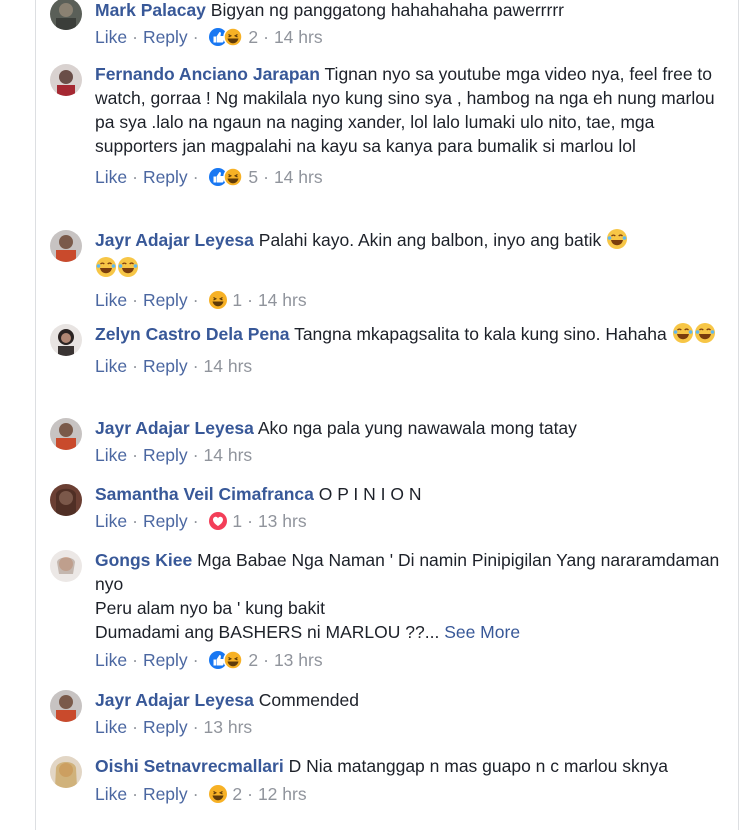 The width and height of the screenshot is (750, 830). What do you see at coordinates (192, 334) in the screenshot?
I see `commenter-name: Zelyn Castro Dela Pena` at bounding box center [192, 334].